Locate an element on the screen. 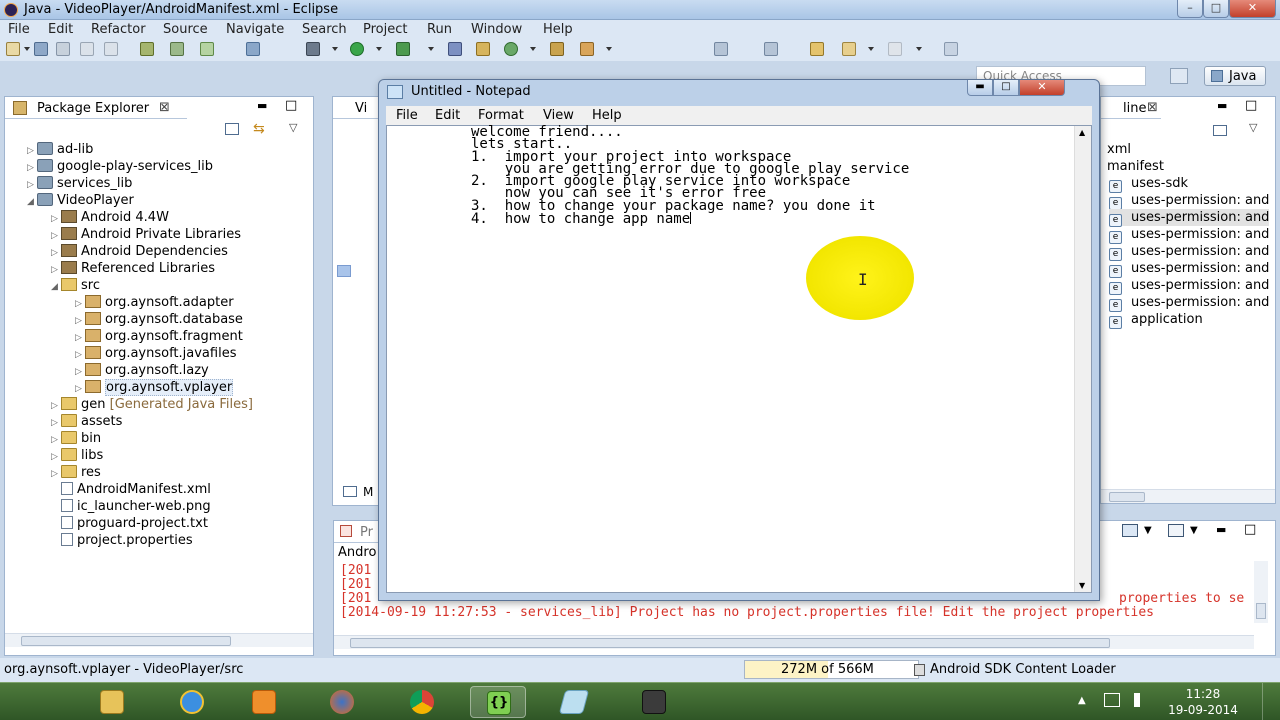 The width and height of the screenshot is (1280, 720). tree-item-package-lazy: ▷ org.aynsoft.lazy is located at coordinates (142, 370).